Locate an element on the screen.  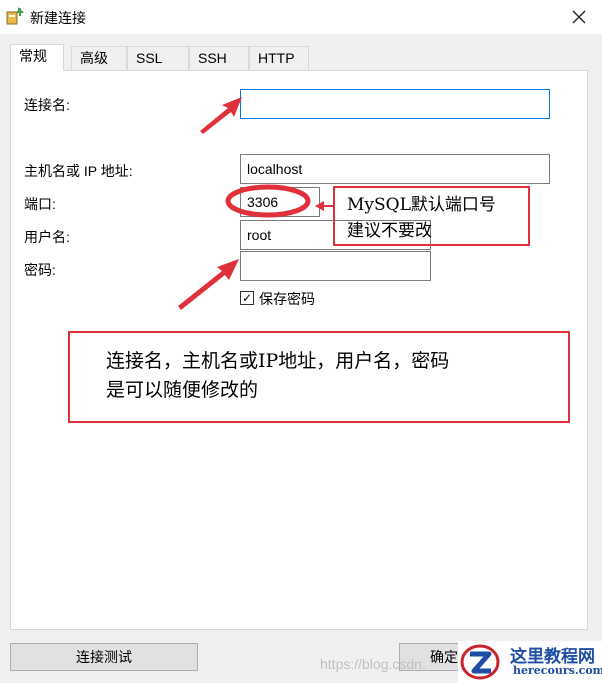
port-label: 端口: is located at coordinates (40, 204).